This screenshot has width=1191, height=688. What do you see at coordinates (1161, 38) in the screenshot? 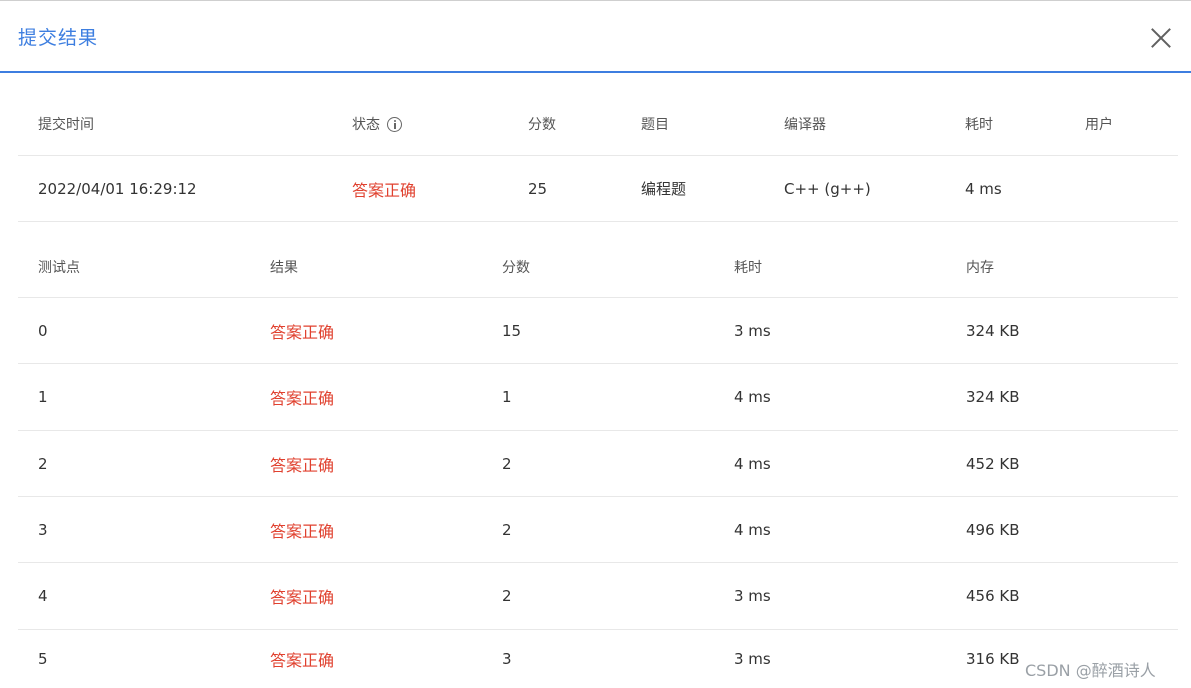
I see `close-icon` at bounding box center [1161, 38].